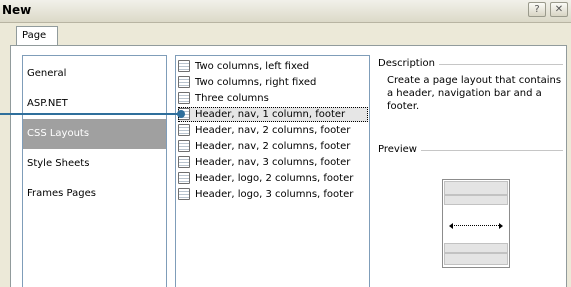  I want to click on description-divider, so click(499, 64).